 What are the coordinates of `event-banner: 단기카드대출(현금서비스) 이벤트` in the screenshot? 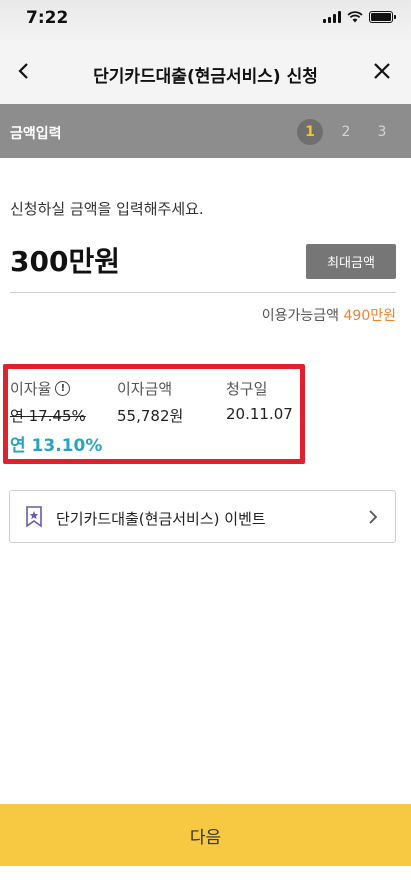 It's located at (202, 516).